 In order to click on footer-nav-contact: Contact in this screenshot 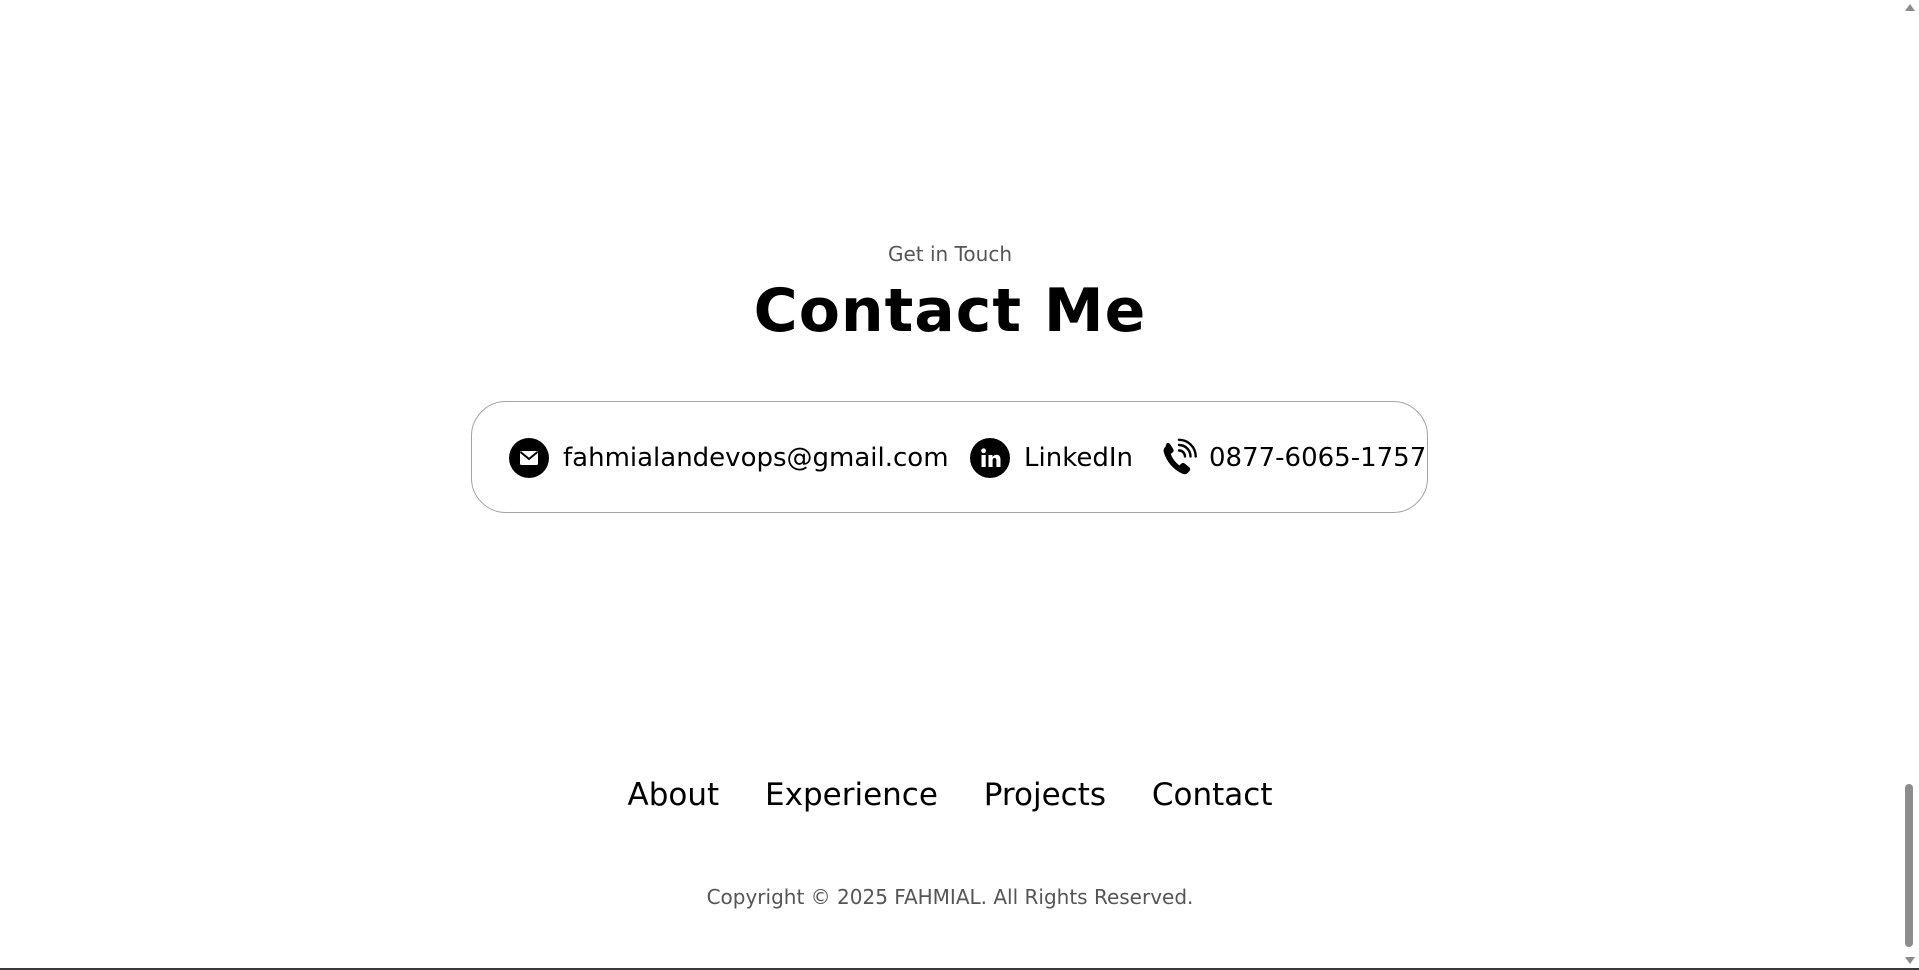, I will do `click(1212, 795)`.